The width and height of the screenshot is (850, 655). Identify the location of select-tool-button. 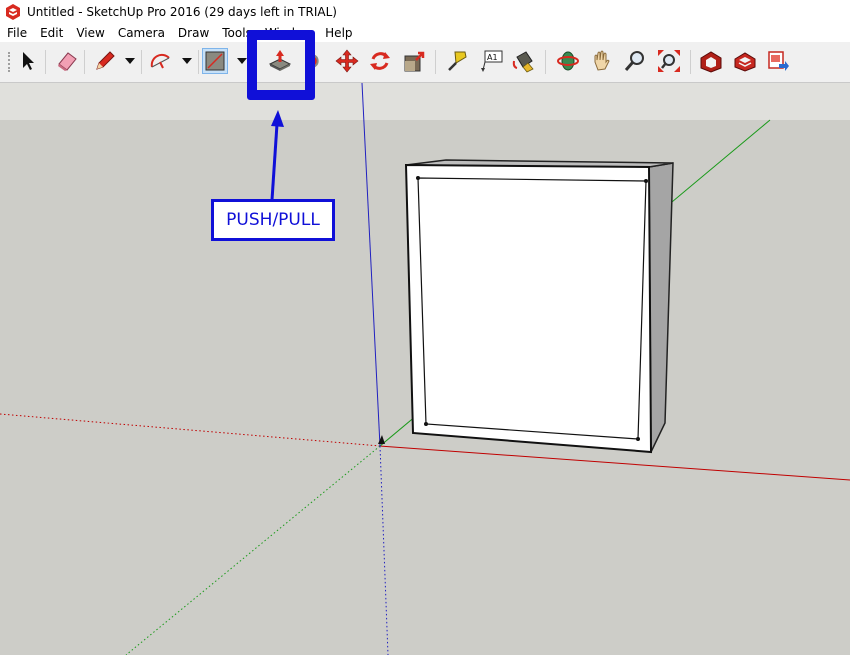
(27, 61).